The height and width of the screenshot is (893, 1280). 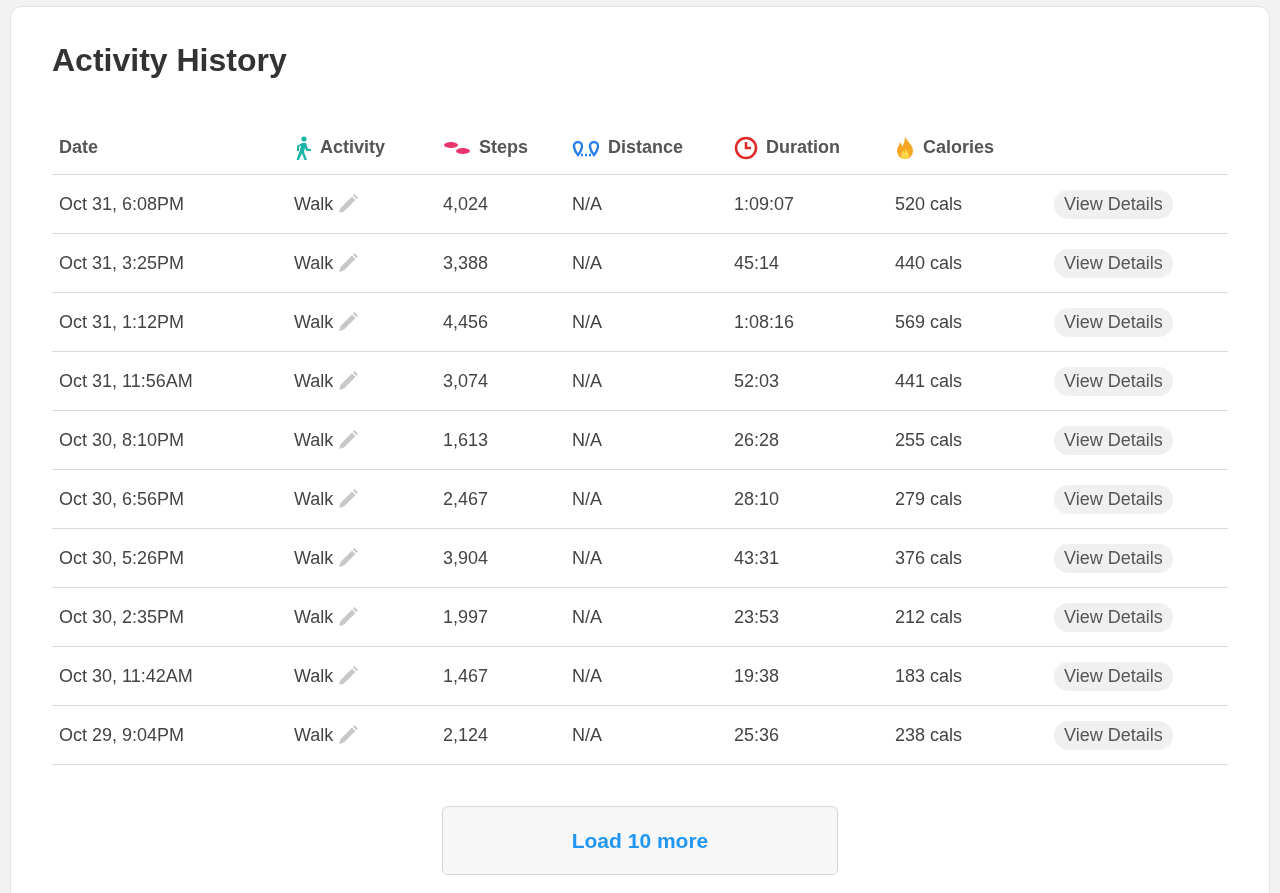 What do you see at coordinates (466, 262) in the screenshot?
I see `steps-cell: 3,388` at bounding box center [466, 262].